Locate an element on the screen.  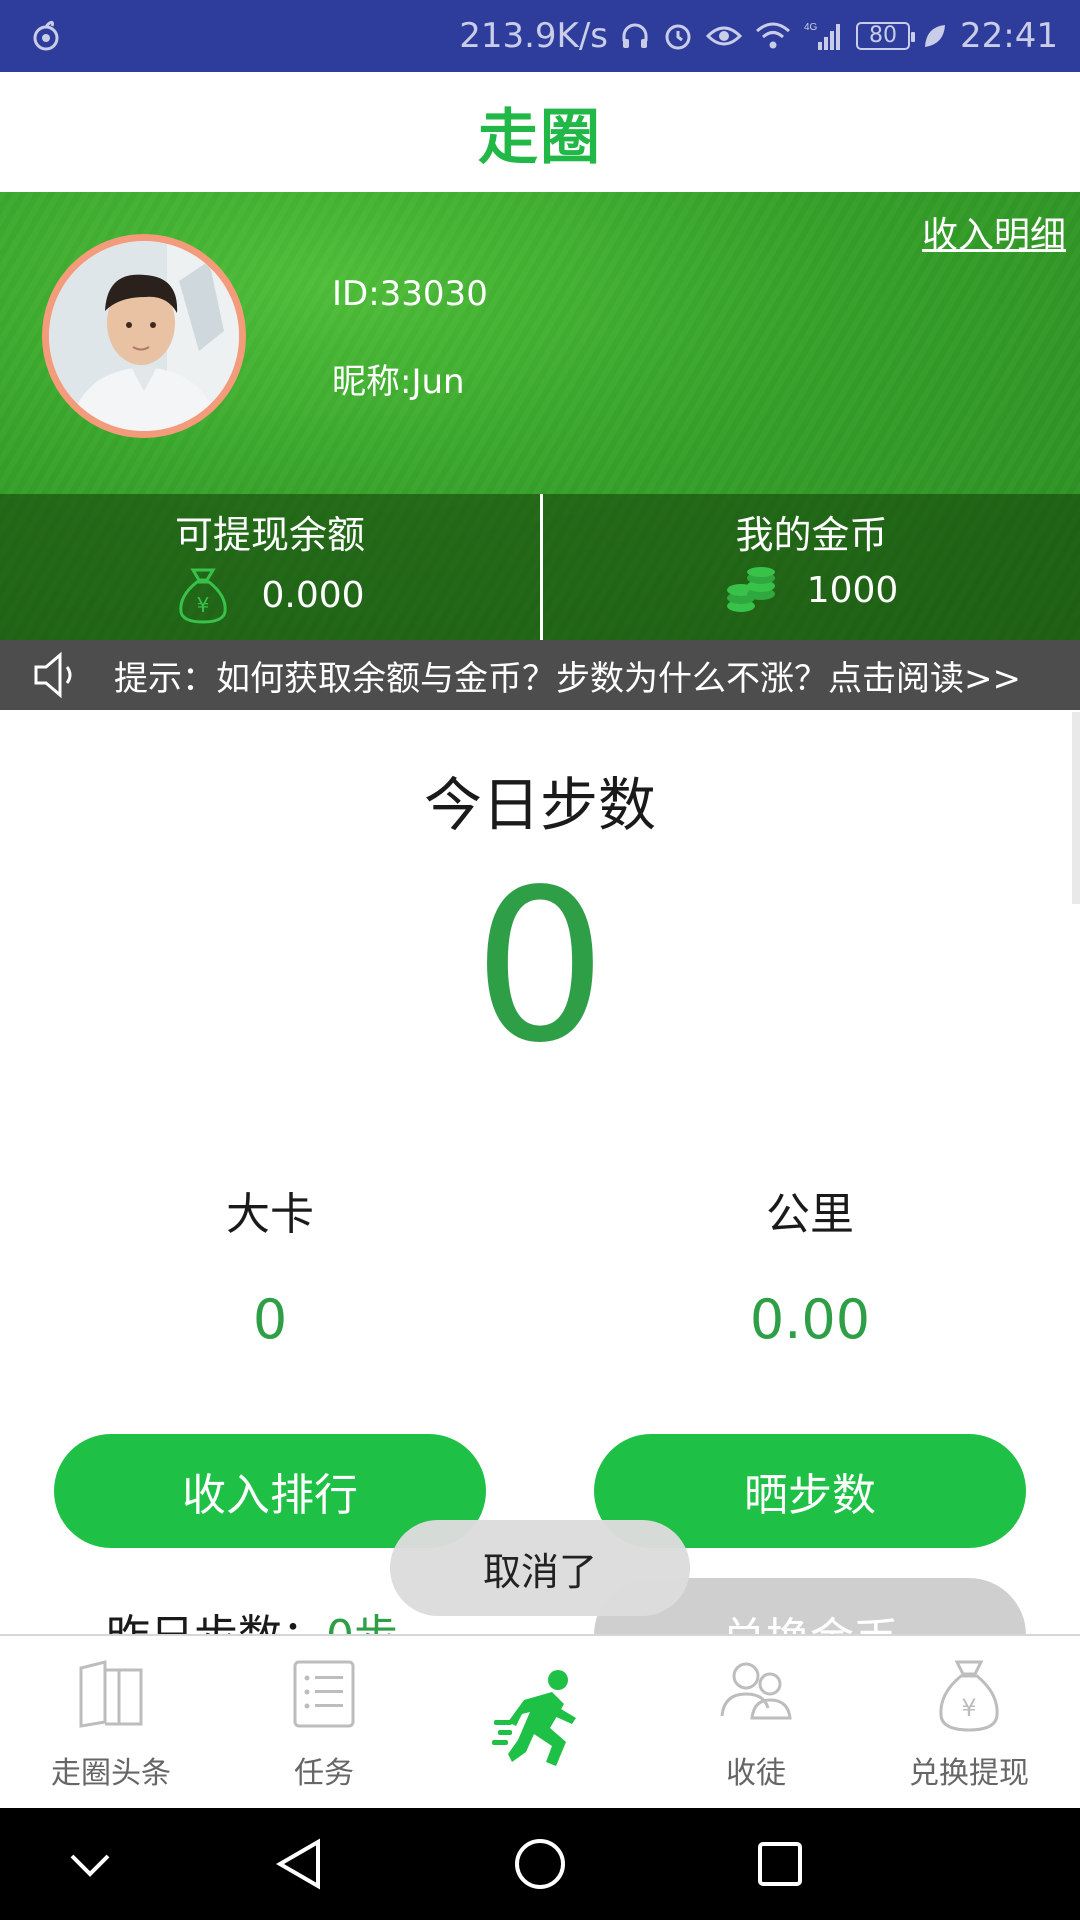
tab-walk is located at coordinates (540, 1722).